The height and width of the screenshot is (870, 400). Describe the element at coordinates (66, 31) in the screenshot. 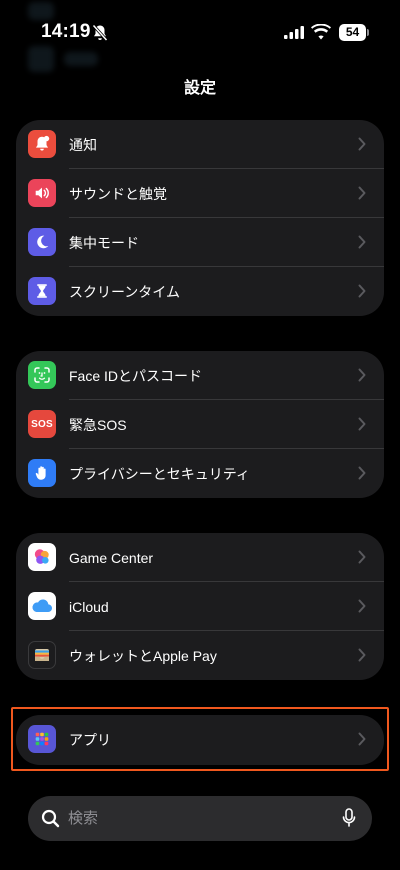

I see `status-time: 14:19` at that location.